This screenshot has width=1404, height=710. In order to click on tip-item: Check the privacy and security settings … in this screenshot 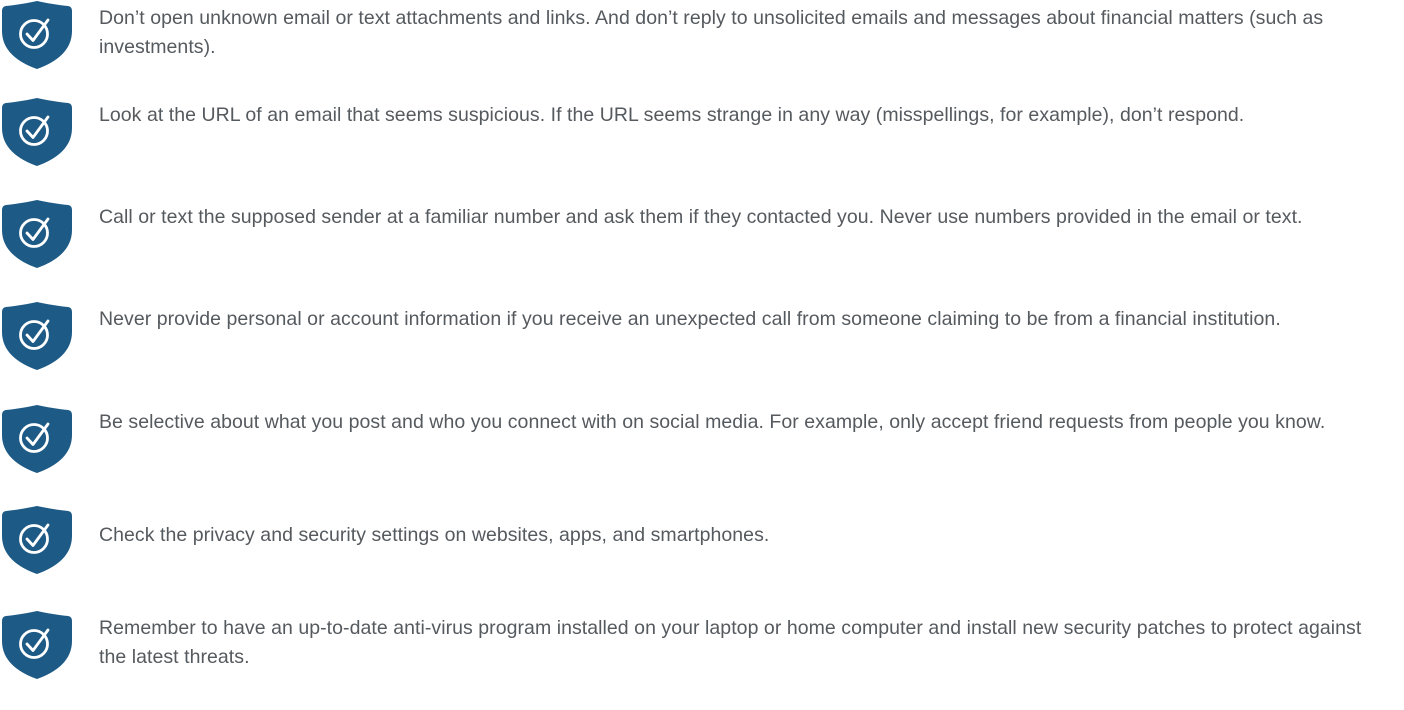, I will do `click(702, 552)`.